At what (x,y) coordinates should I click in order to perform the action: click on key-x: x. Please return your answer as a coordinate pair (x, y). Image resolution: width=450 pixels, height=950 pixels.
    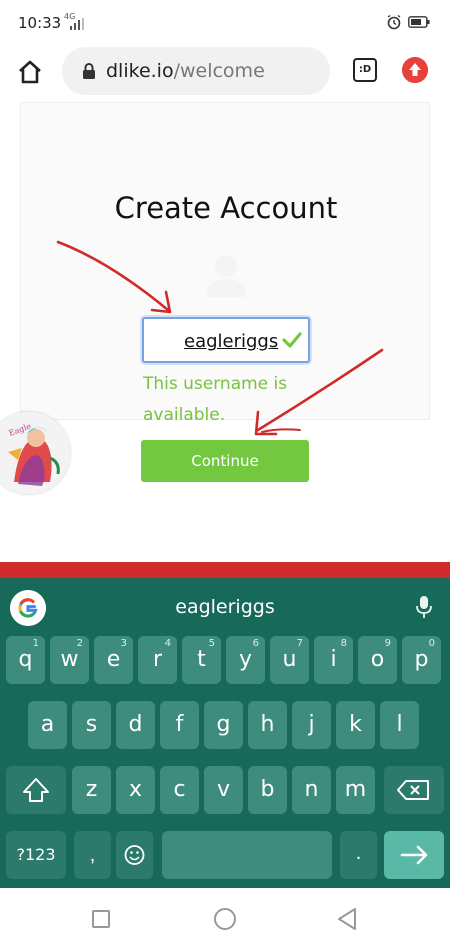
    Looking at the image, I should click on (135, 790).